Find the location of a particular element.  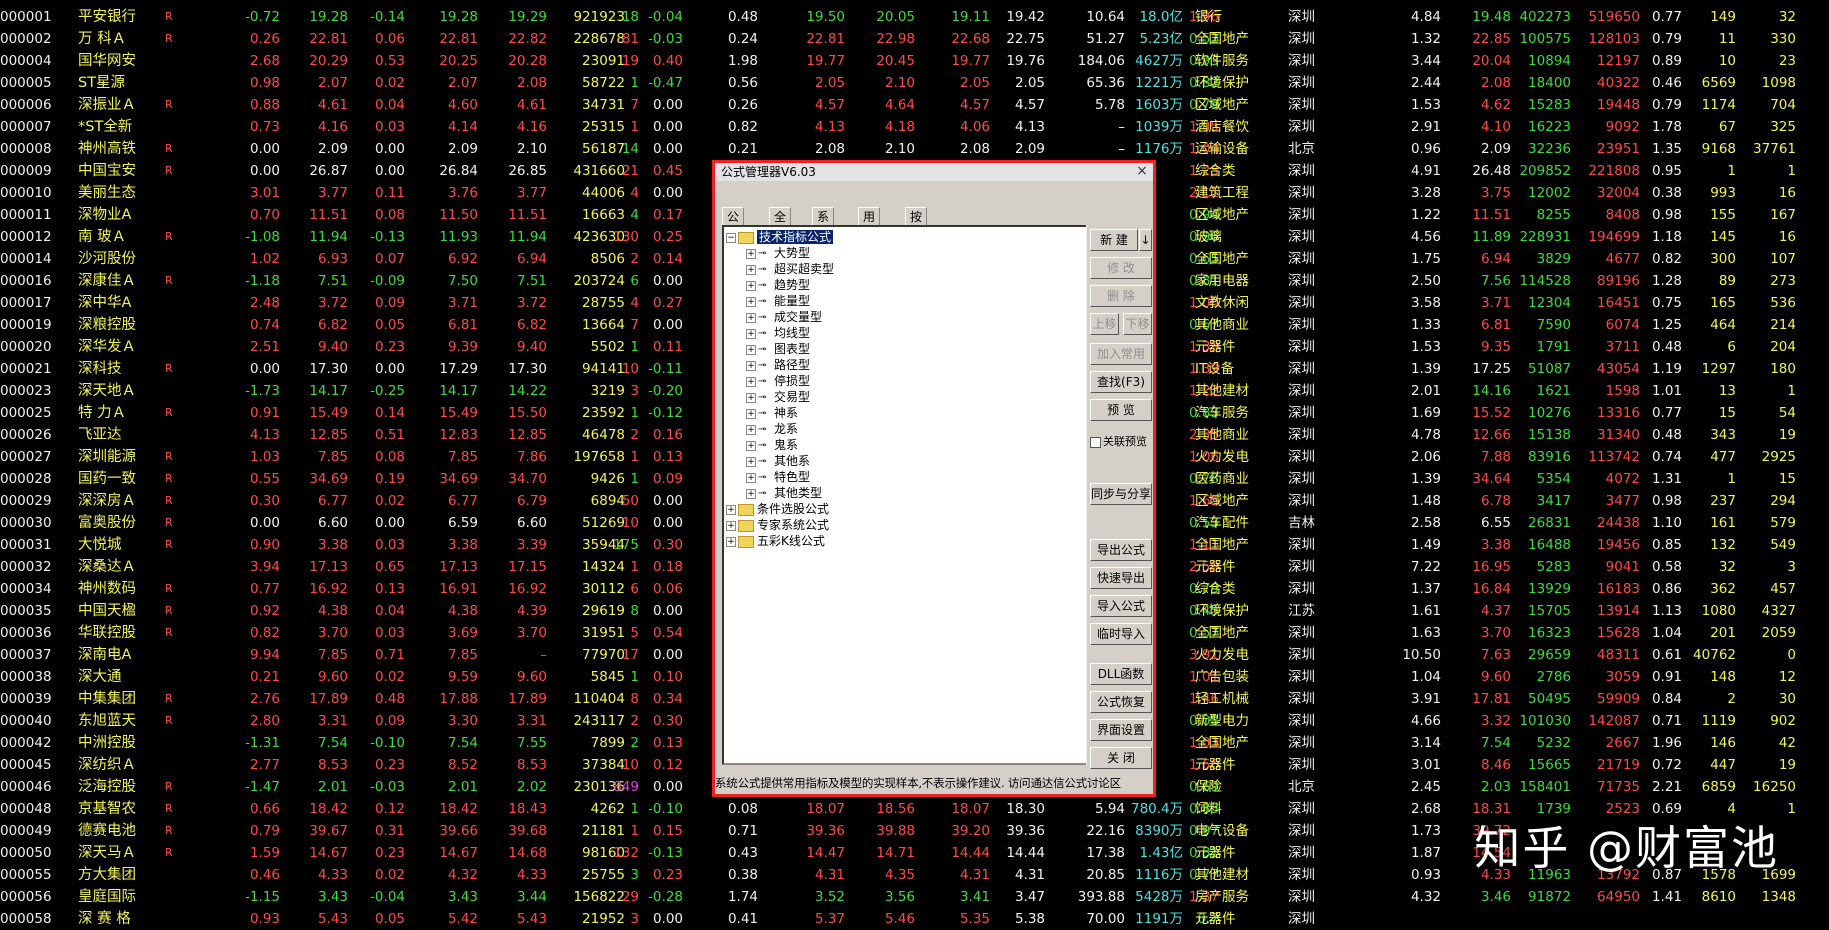

cell-name: 深大通 is located at coordinates (100, 677).